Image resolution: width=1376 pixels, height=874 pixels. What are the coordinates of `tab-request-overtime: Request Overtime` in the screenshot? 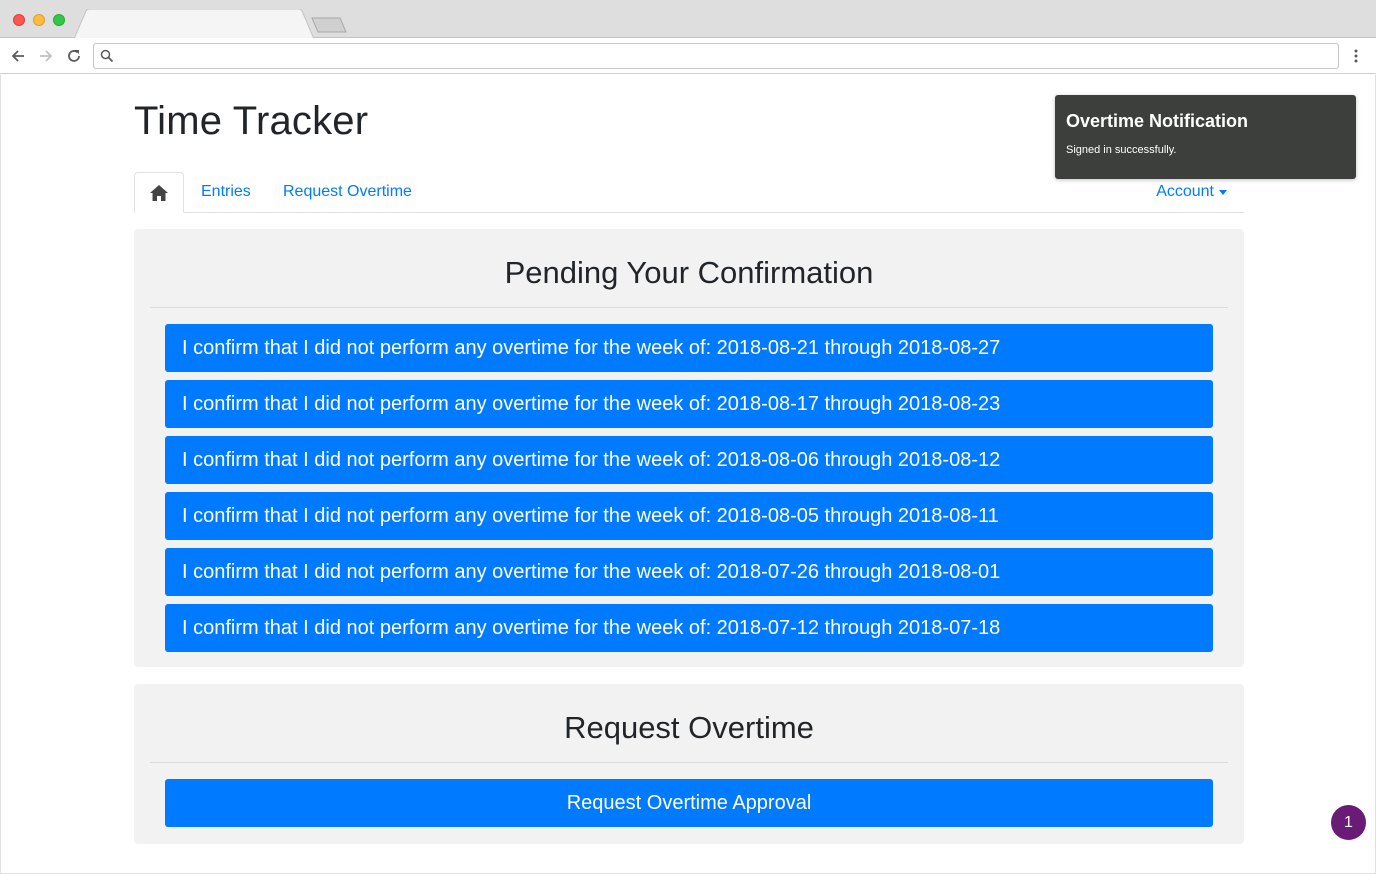 It's located at (347, 192).